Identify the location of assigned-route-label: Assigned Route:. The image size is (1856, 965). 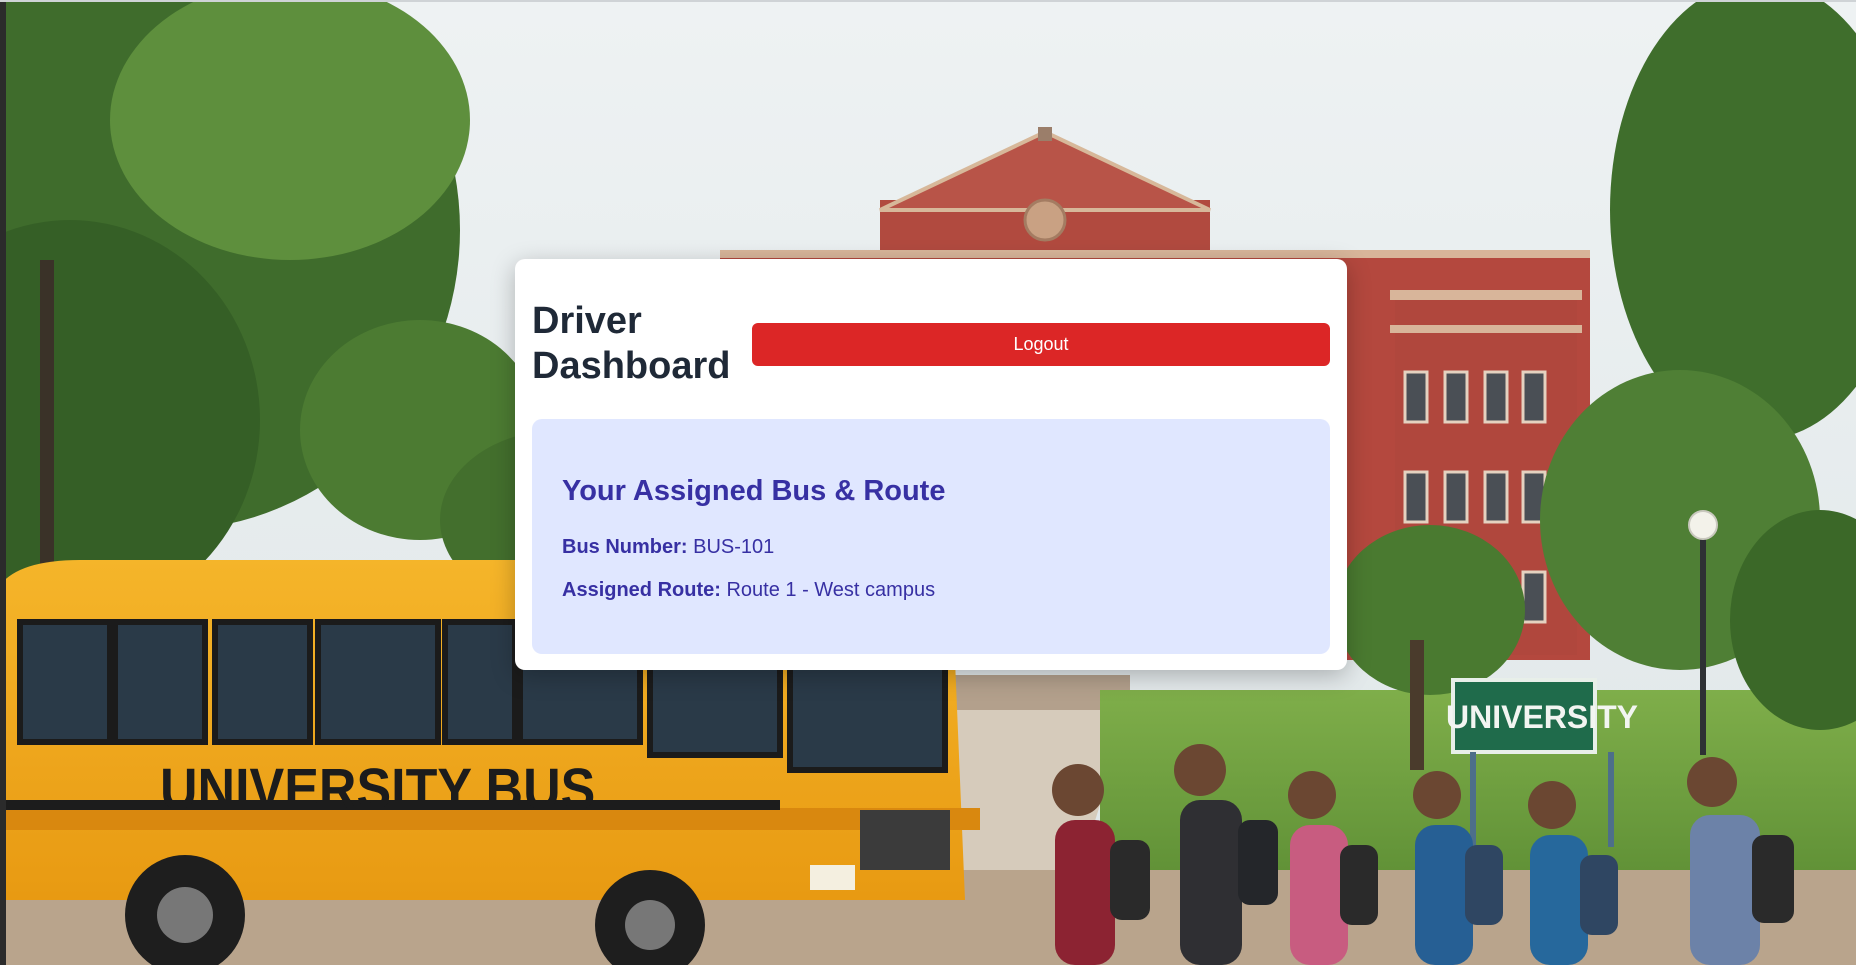
(641, 590).